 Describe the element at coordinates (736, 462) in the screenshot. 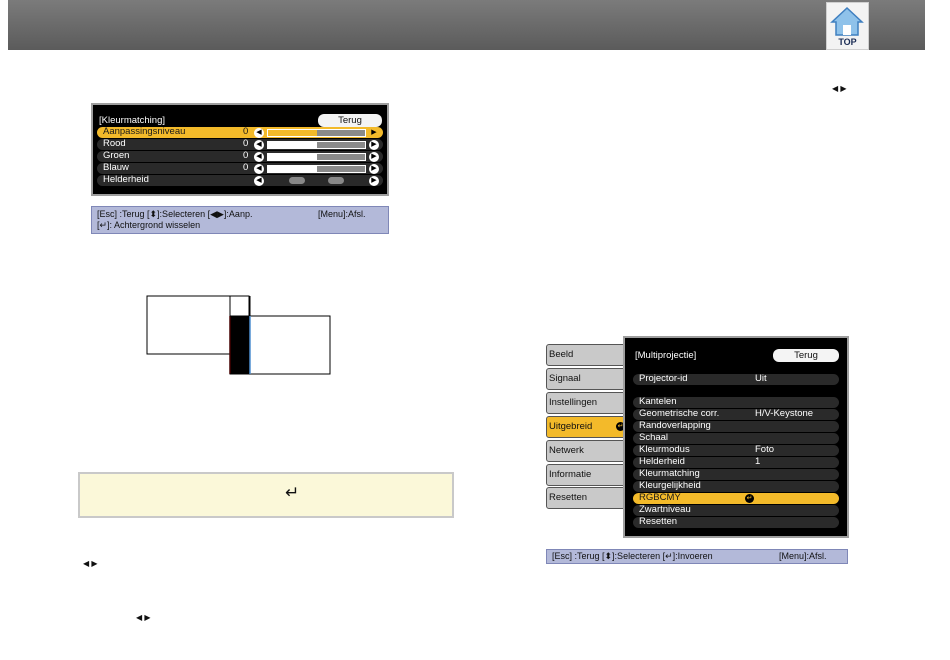

I see `row-helderheid: Helderheid 1` at that location.